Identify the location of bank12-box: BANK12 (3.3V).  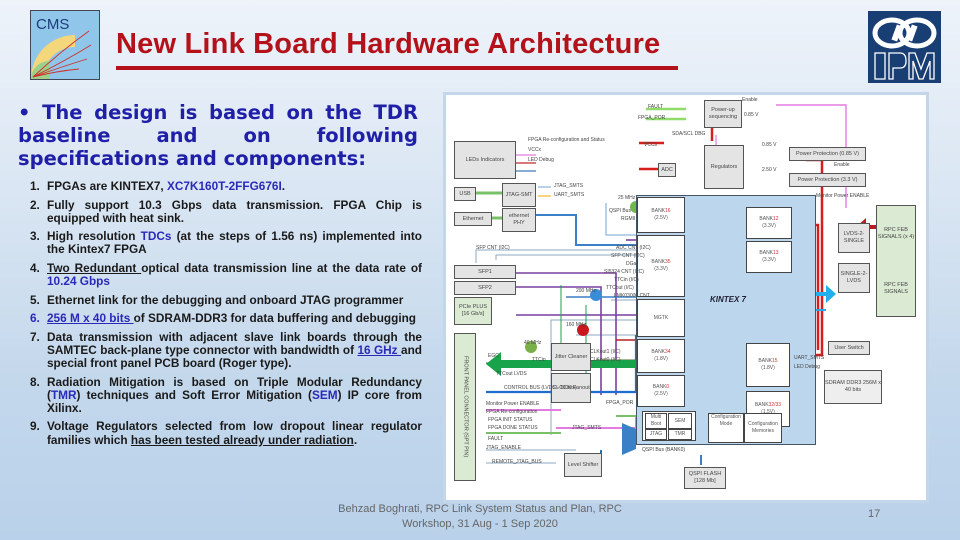
(769, 223).